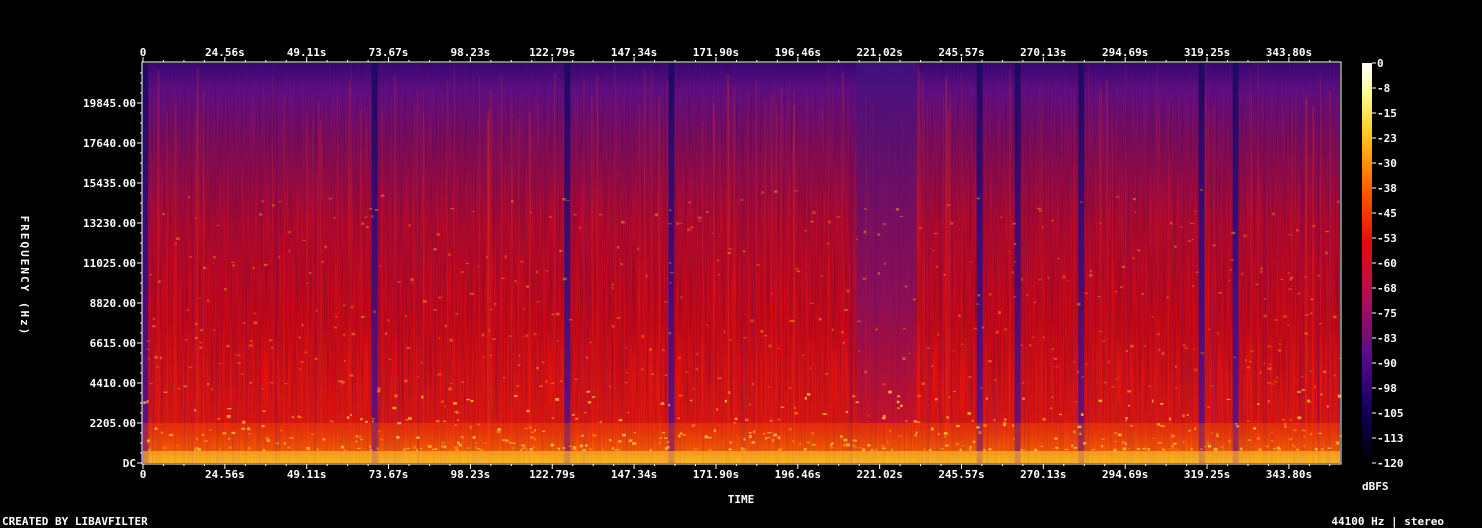 Image resolution: width=1482 pixels, height=528 pixels. I want to click on sparse-region, so click(886, 243).